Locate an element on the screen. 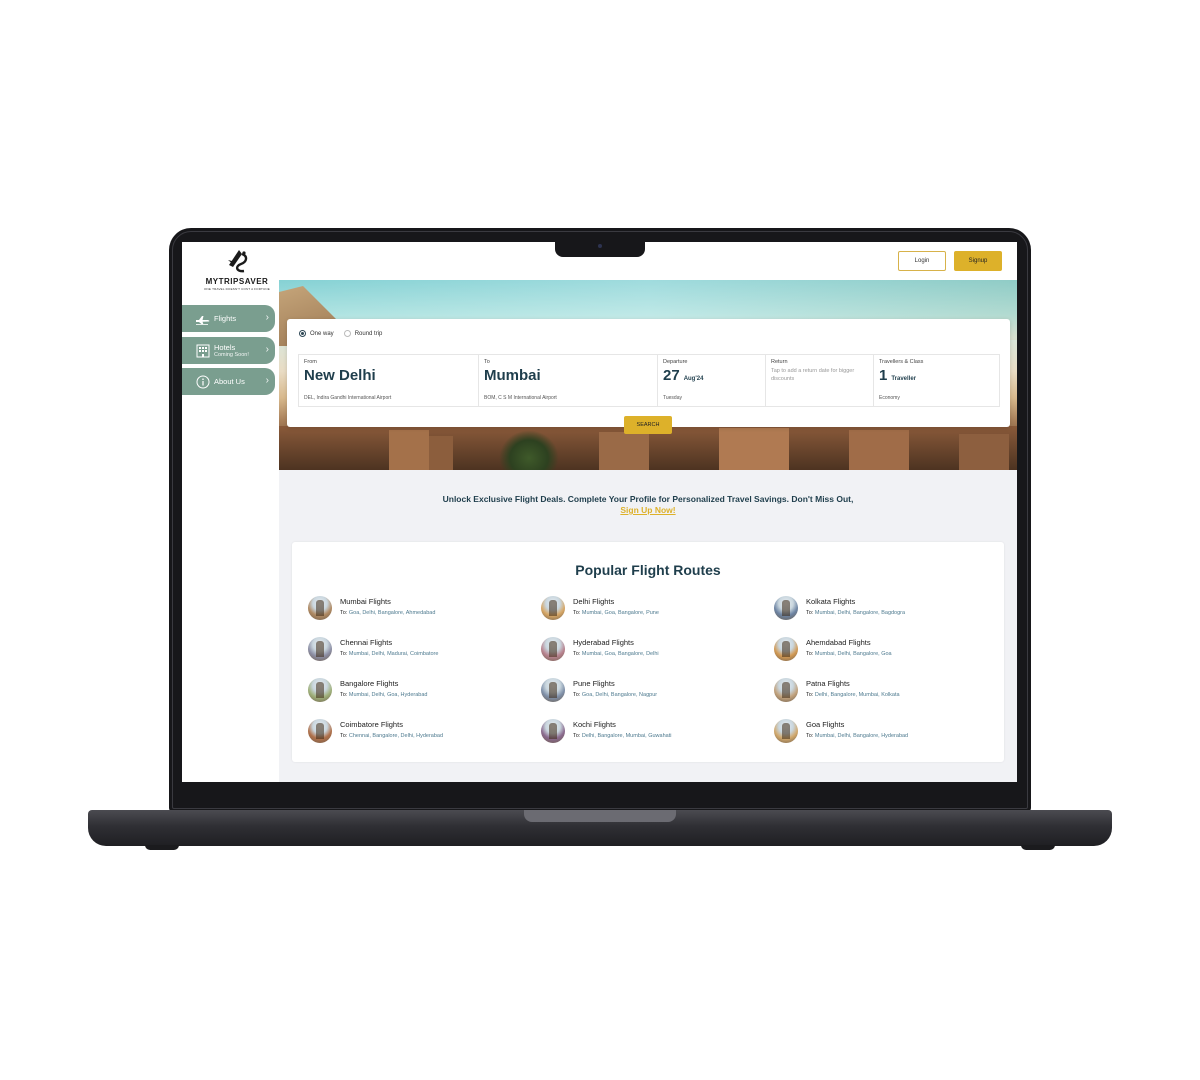 The height and width of the screenshot is (1080, 1200). brand-name: MYTRIPSAVER is located at coordinates (237, 281).